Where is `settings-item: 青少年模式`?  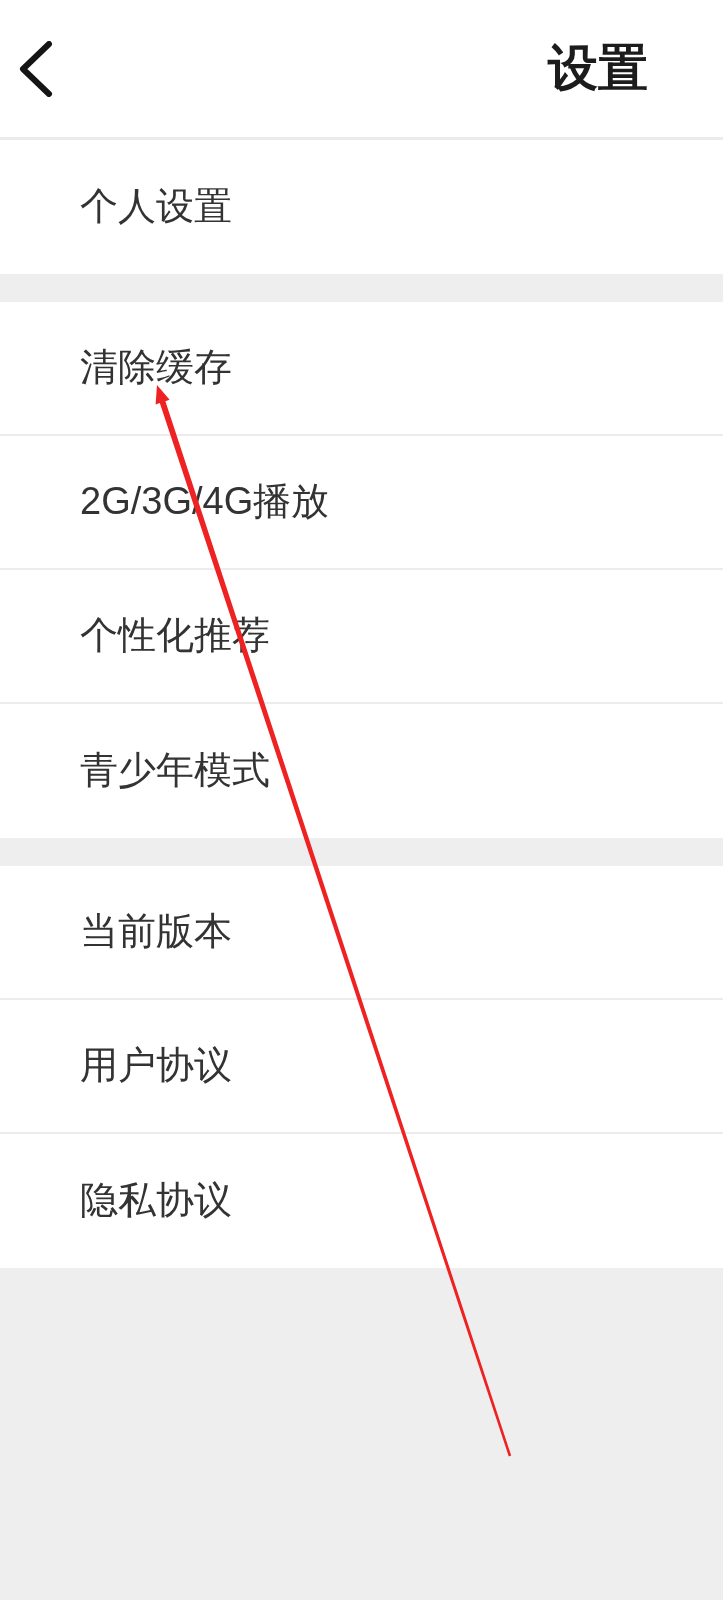
settings-item: 青少年模式 is located at coordinates (361, 771).